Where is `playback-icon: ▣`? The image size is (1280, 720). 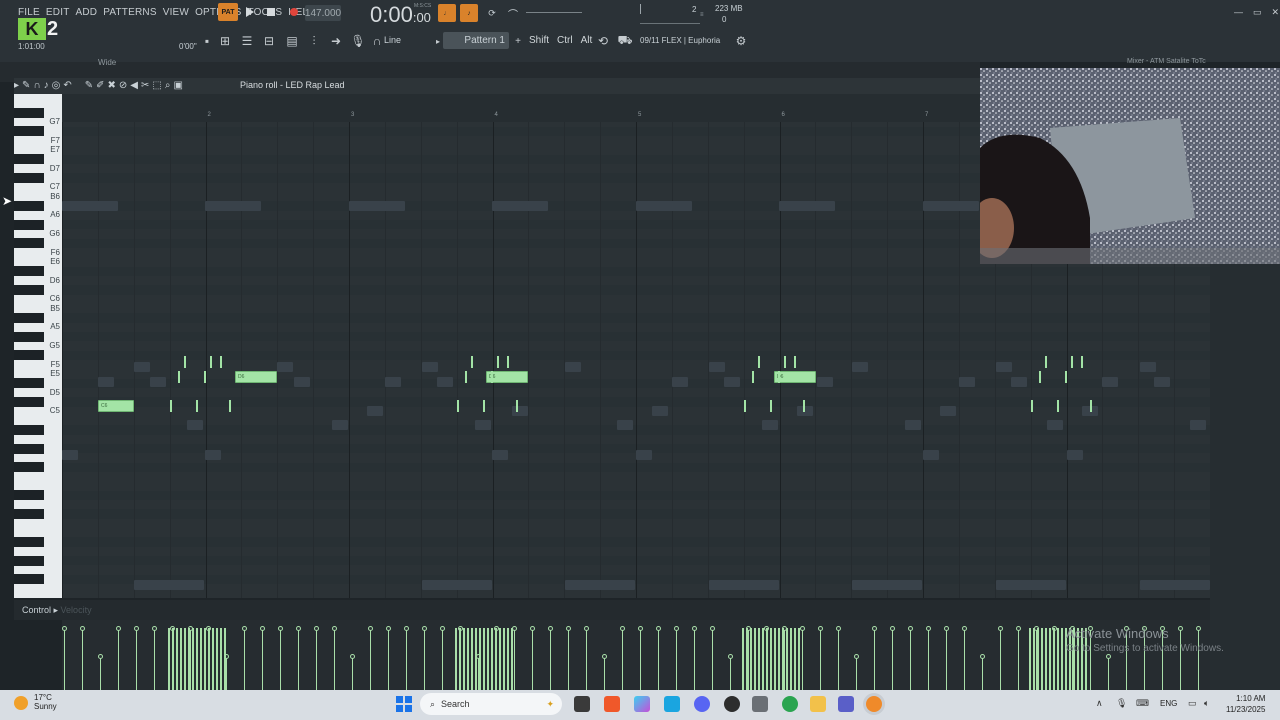 playback-icon: ▣ is located at coordinates (177, 85).